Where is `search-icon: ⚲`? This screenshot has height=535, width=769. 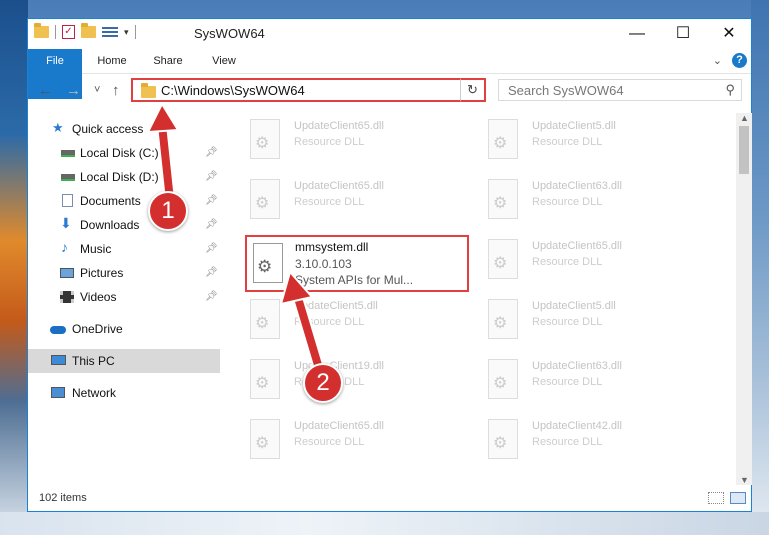 search-icon: ⚲ is located at coordinates (730, 90).